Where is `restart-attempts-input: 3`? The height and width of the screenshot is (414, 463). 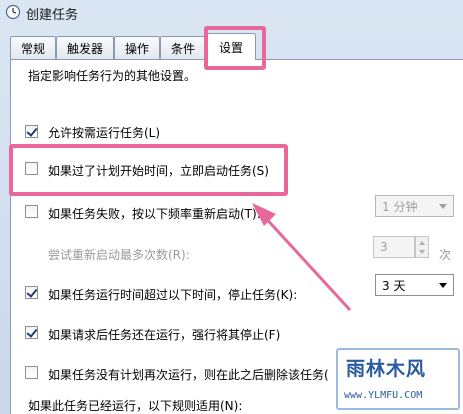
restart-attempts-input: 3 is located at coordinates (394, 247).